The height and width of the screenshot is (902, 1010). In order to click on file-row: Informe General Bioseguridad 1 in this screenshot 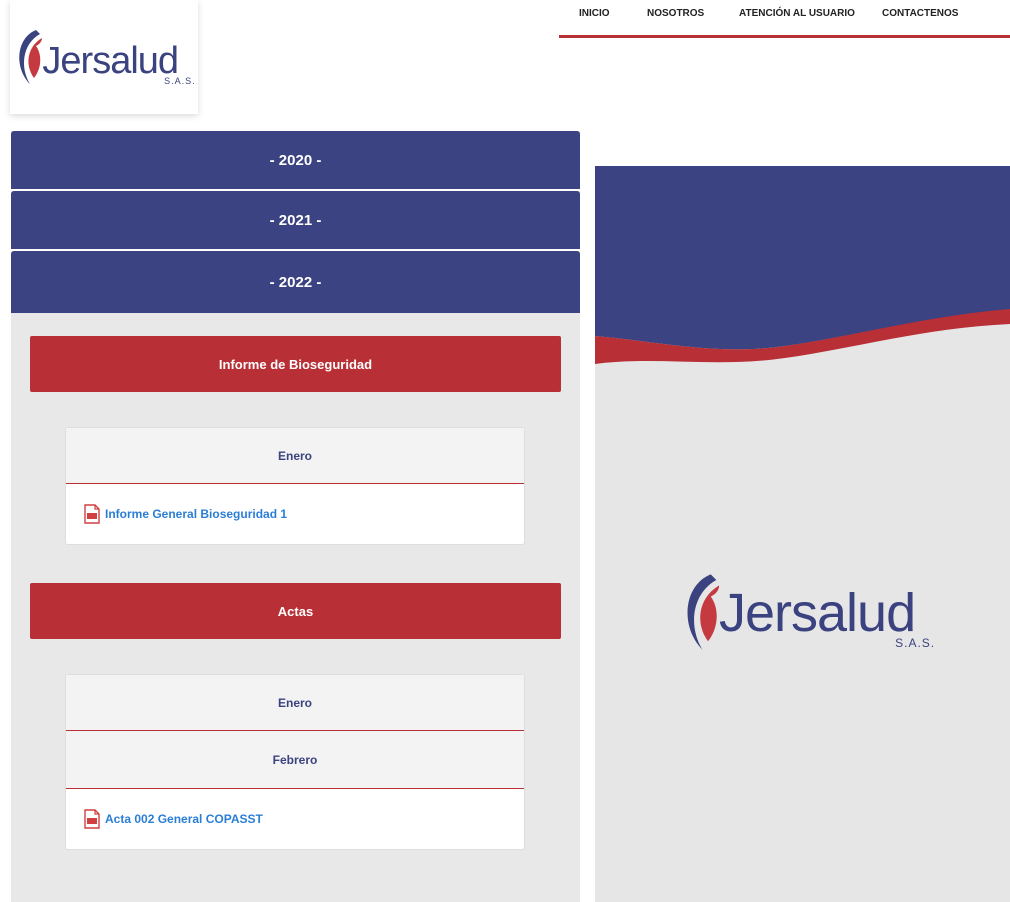, I will do `click(295, 514)`.